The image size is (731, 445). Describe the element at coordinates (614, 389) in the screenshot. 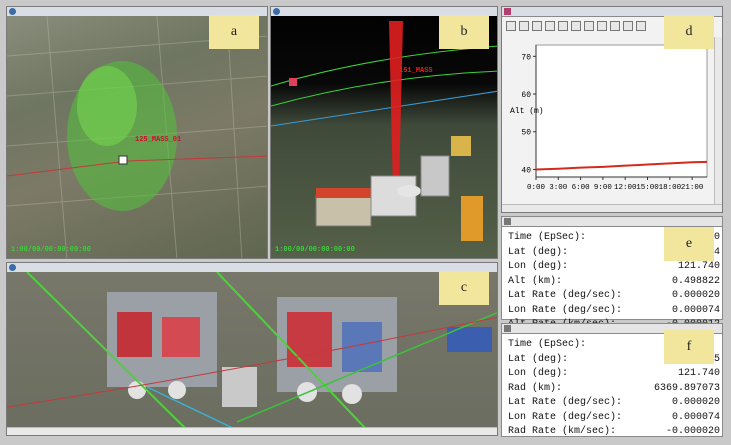

I see `report-row: Rad (km): 6369.897073` at that location.